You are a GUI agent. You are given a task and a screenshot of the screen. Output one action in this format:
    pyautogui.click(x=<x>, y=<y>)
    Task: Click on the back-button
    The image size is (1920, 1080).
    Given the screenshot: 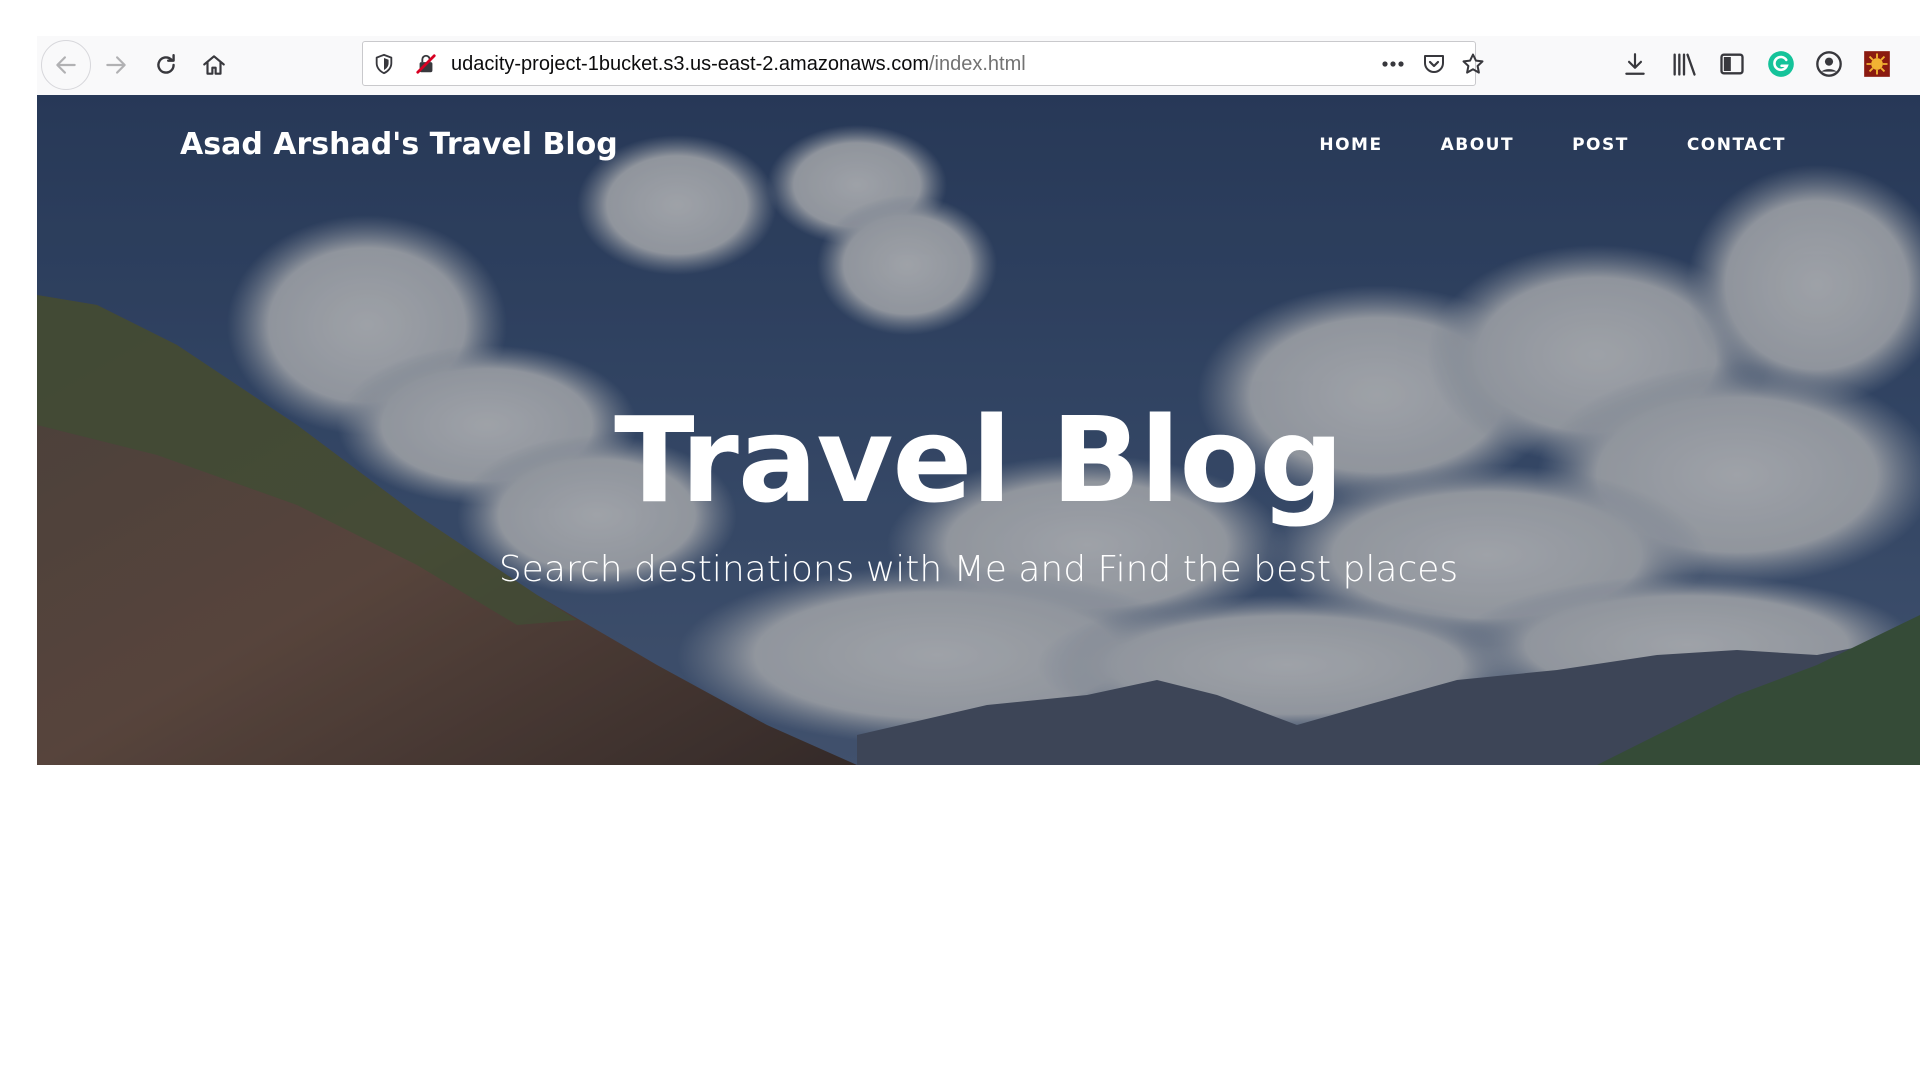 What is the action you would take?
    pyautogui.click(x=66, y=65)
    